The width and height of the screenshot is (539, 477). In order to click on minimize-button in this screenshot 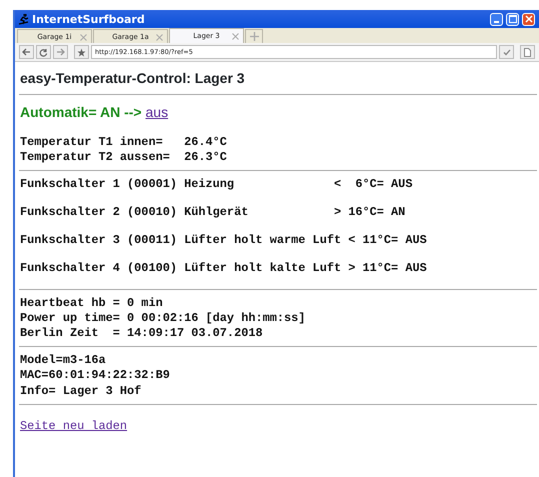, I will do `click(496, 19)`.